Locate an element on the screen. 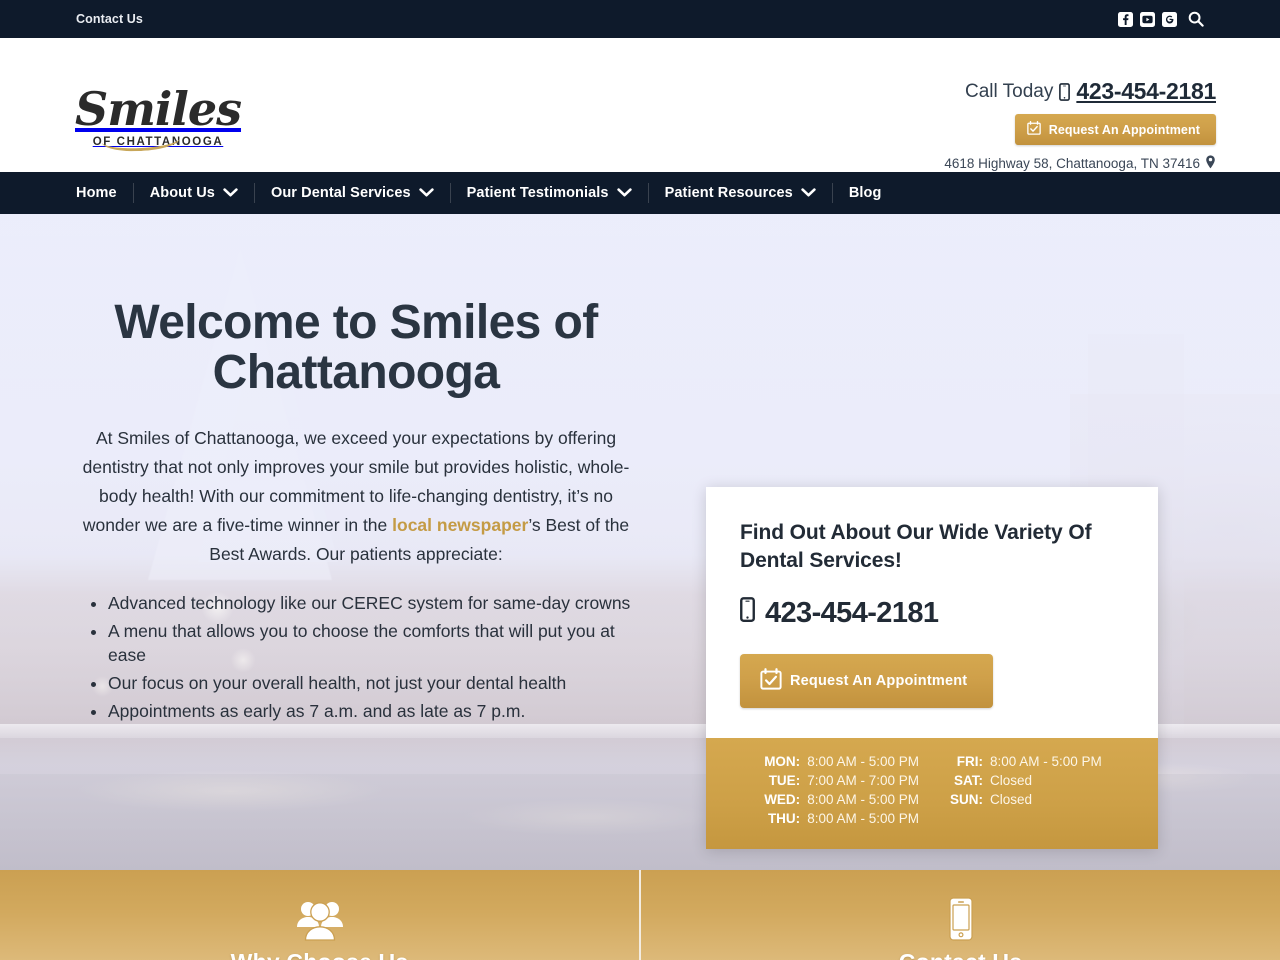 The image size is (1280, 960). google-icon is located at coordinates (1169, 19).